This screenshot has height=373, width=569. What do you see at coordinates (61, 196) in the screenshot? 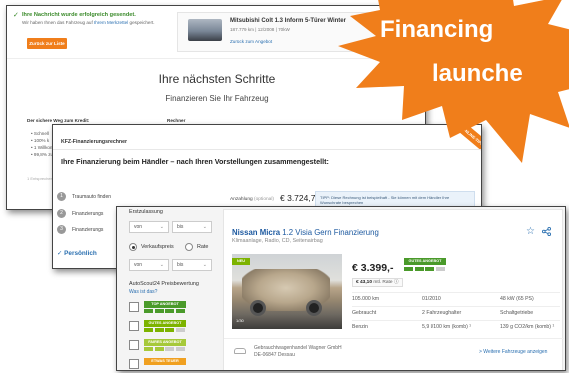
I see `step-number: 1` at bounding box center [61, 196].